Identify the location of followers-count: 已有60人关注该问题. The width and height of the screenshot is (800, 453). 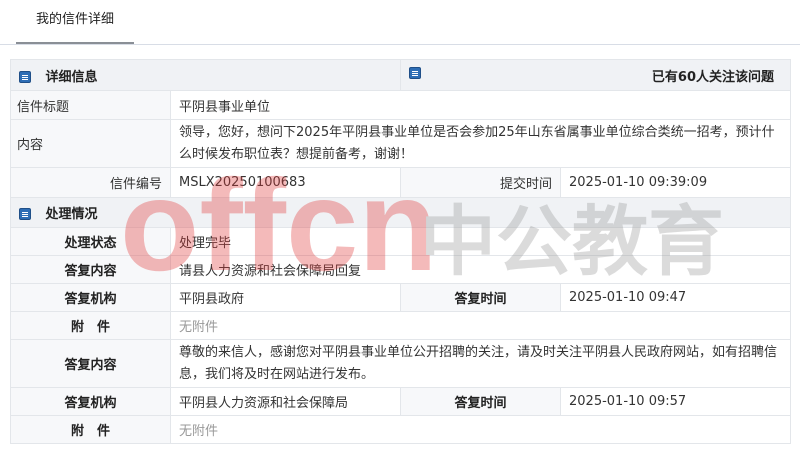
(713, 77).